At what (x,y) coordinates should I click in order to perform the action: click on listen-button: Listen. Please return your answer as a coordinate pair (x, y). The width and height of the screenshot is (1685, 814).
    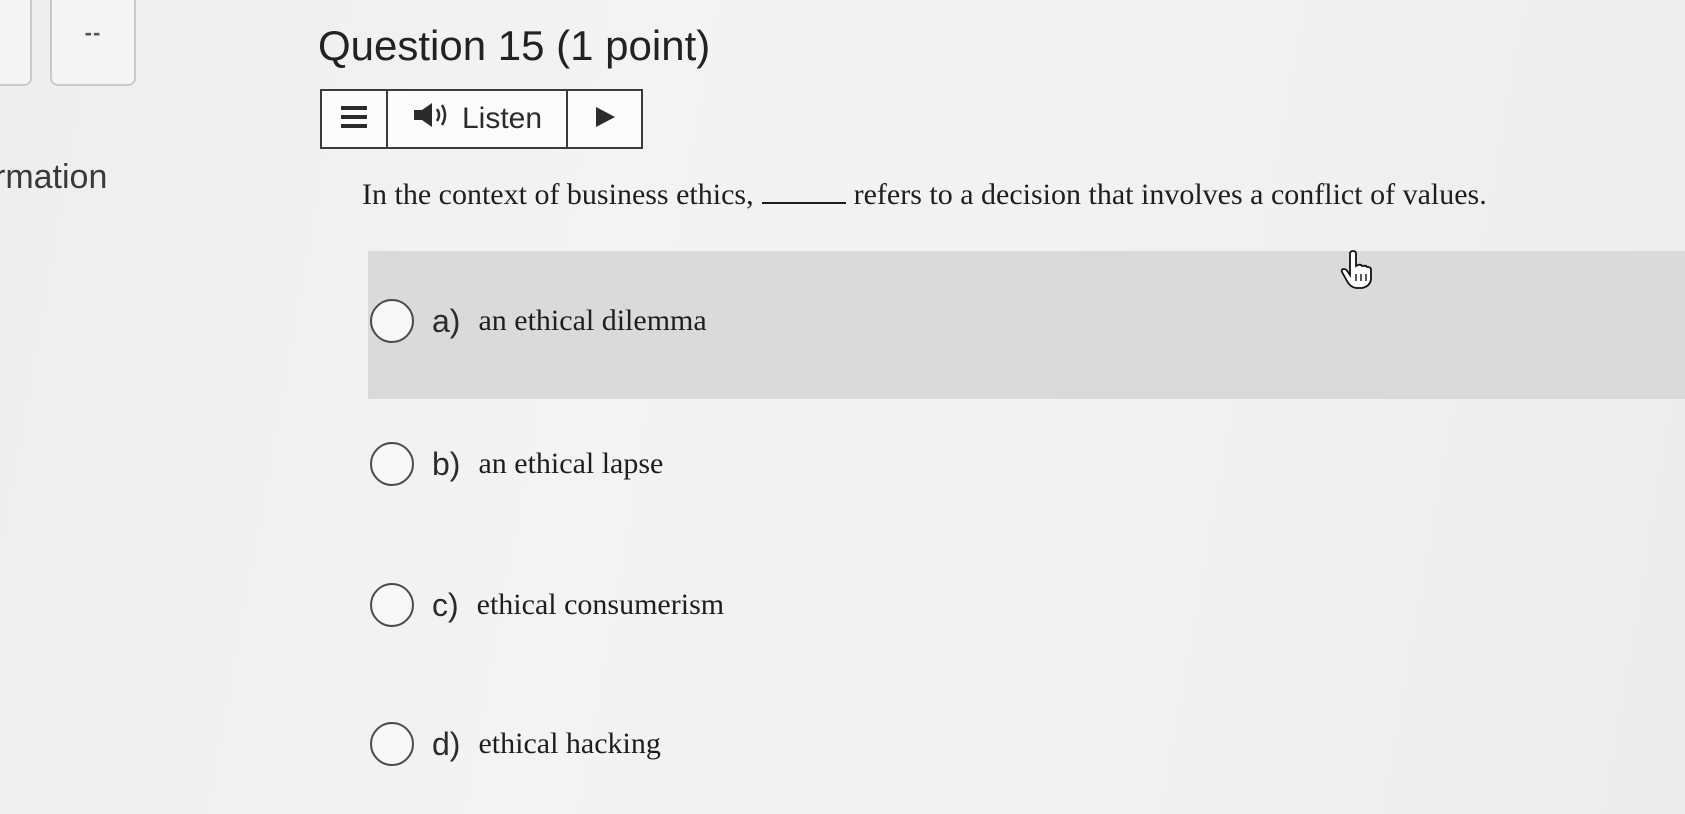
    Looking at the image, I should click on (478, 119).